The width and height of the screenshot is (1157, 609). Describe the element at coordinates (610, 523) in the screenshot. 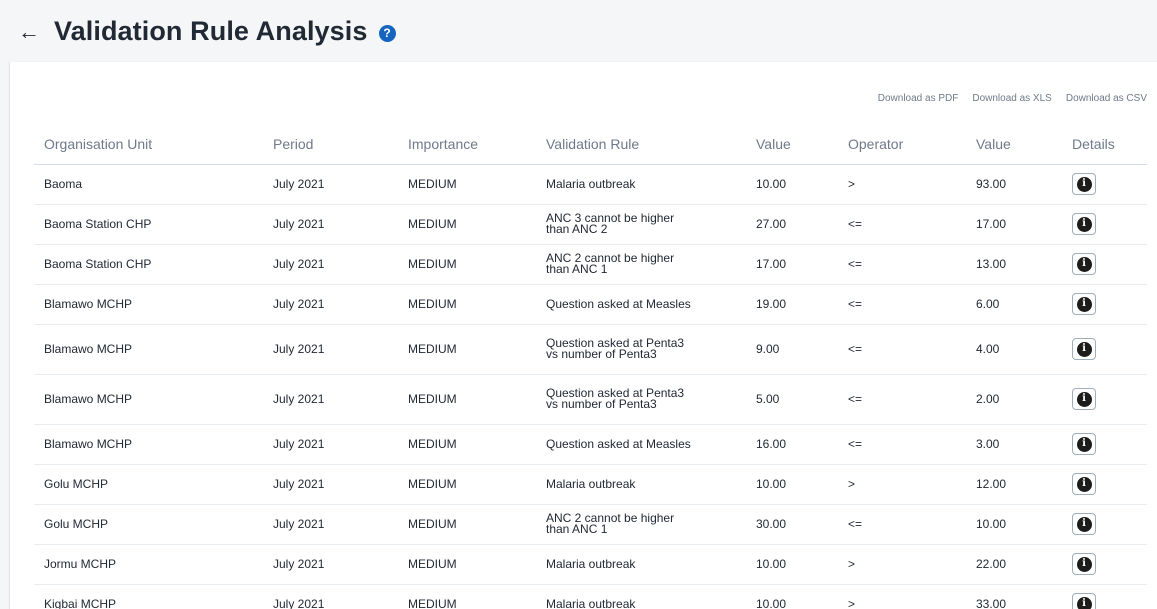

I see `validation-rule-text: ANC 2 cannot be higher than ANC 1` at that location.